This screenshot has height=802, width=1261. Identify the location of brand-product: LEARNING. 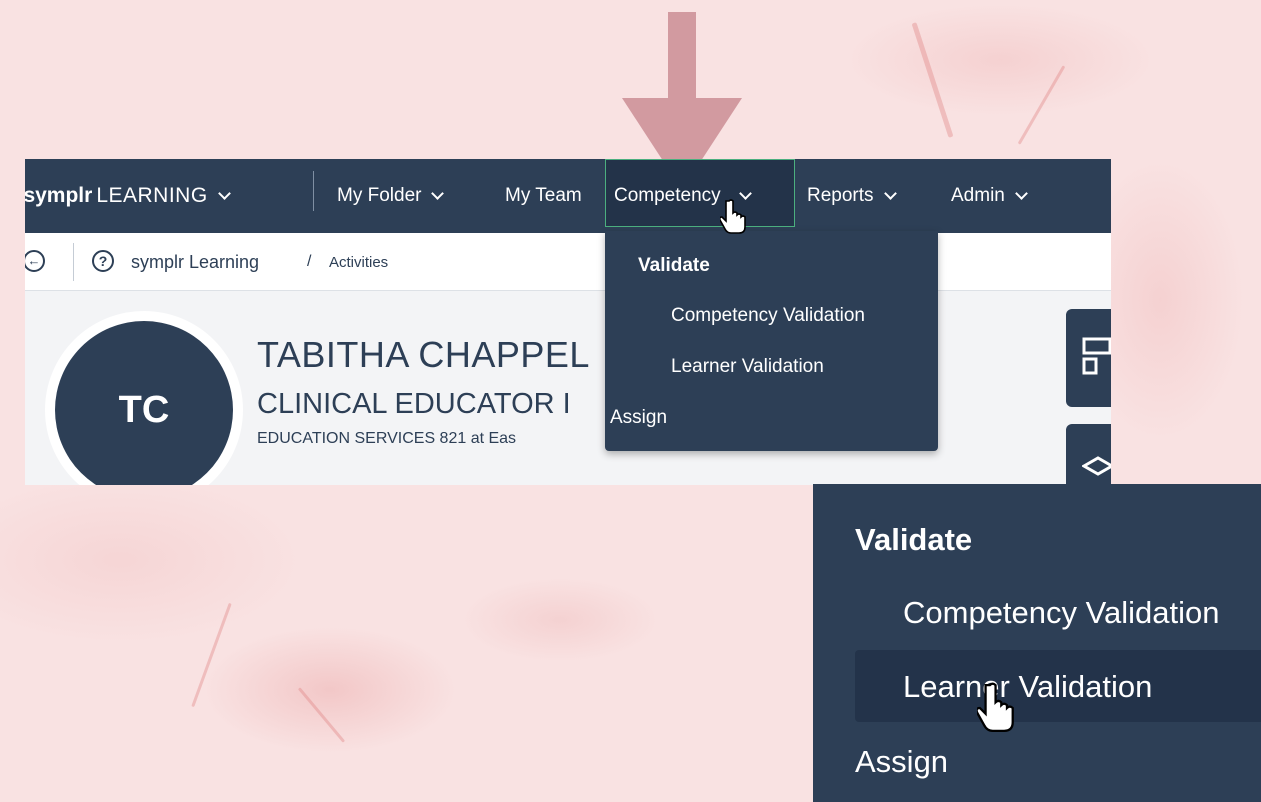
(152, 195).